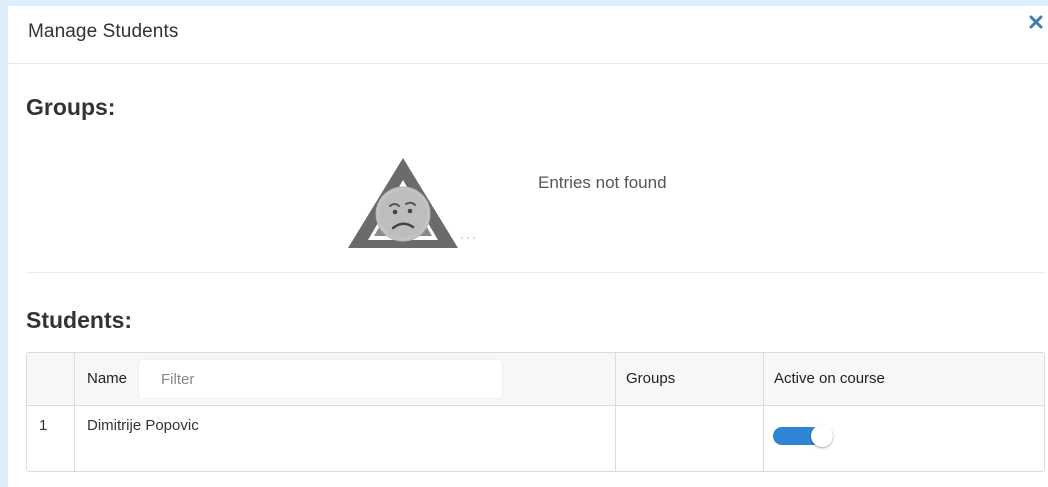 Image resolution: width=1048 pixels, height=487 pixels. What do you see at coordinates (803, 436) in the screenshot?
I see `active-on-course-toggle` at bounding box center [803, 436].